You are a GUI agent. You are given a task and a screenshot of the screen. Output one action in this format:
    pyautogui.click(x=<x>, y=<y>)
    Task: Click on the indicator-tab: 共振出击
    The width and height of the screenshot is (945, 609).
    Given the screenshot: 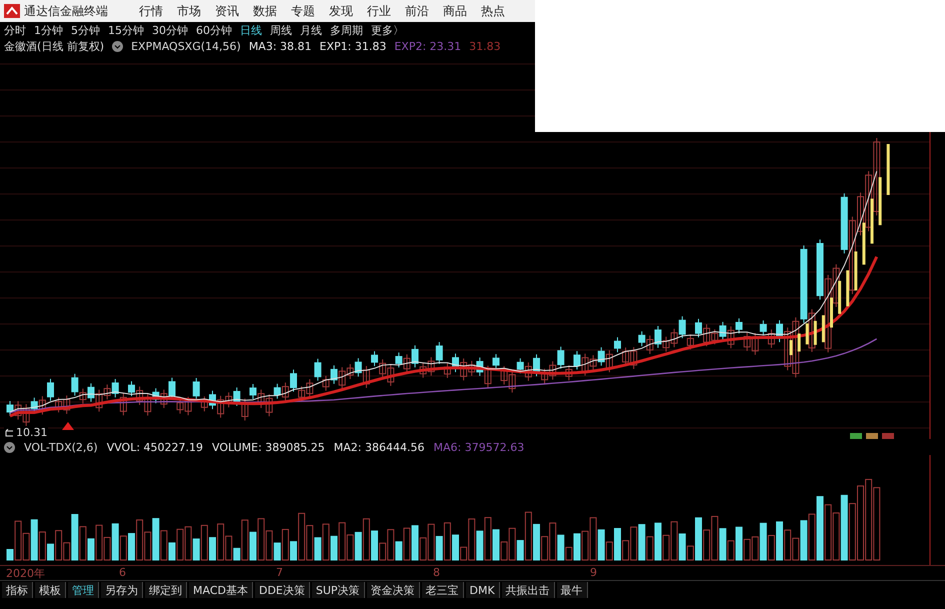 What is the action you would take?
    pyautogui.click(x=528, y=590)
    